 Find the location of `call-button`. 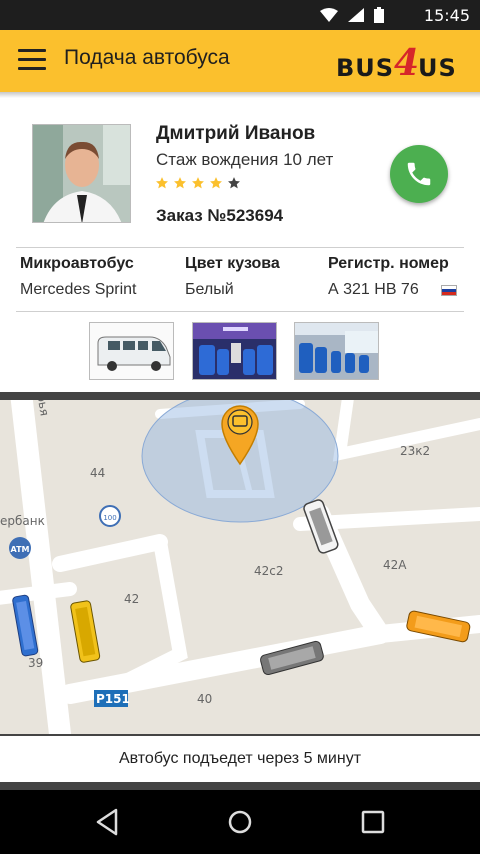

call-button is located at coordinates (419, 174).